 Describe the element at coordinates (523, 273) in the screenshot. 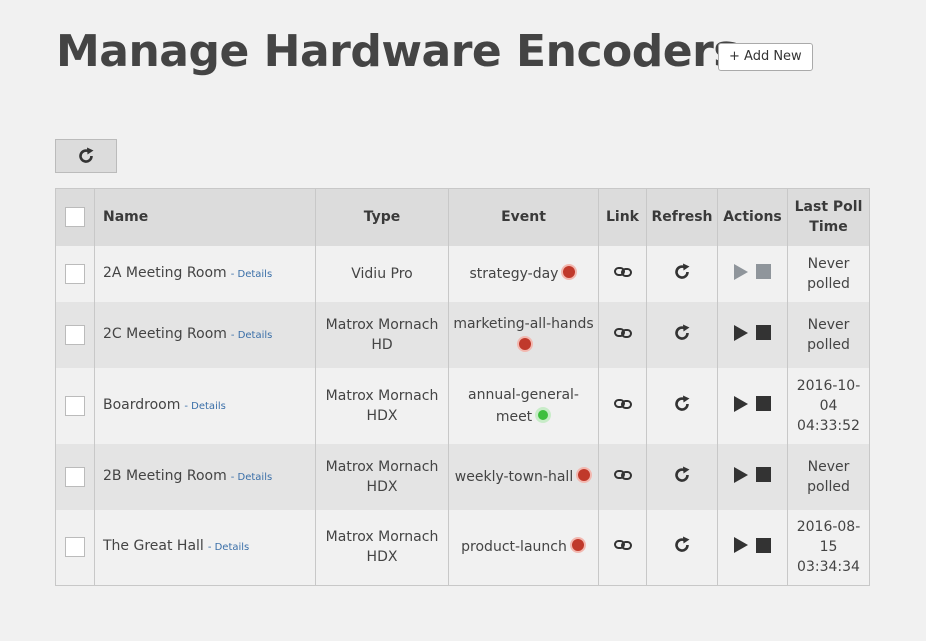

I see `event-cell: strategy-day` at that location.